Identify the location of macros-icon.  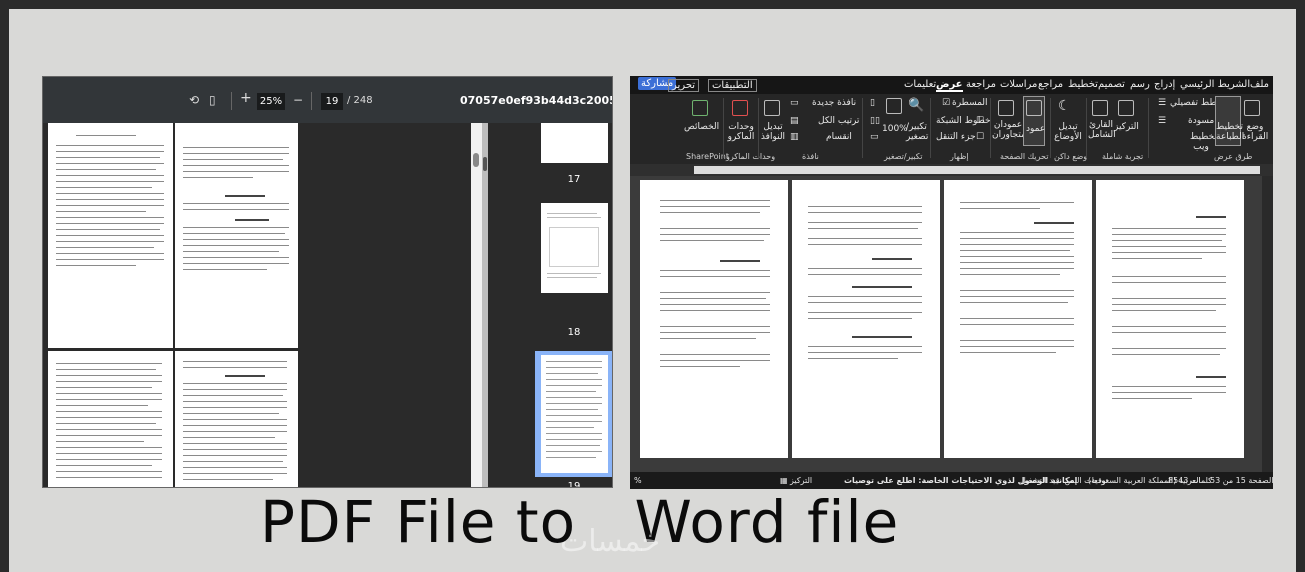
(740, 108).